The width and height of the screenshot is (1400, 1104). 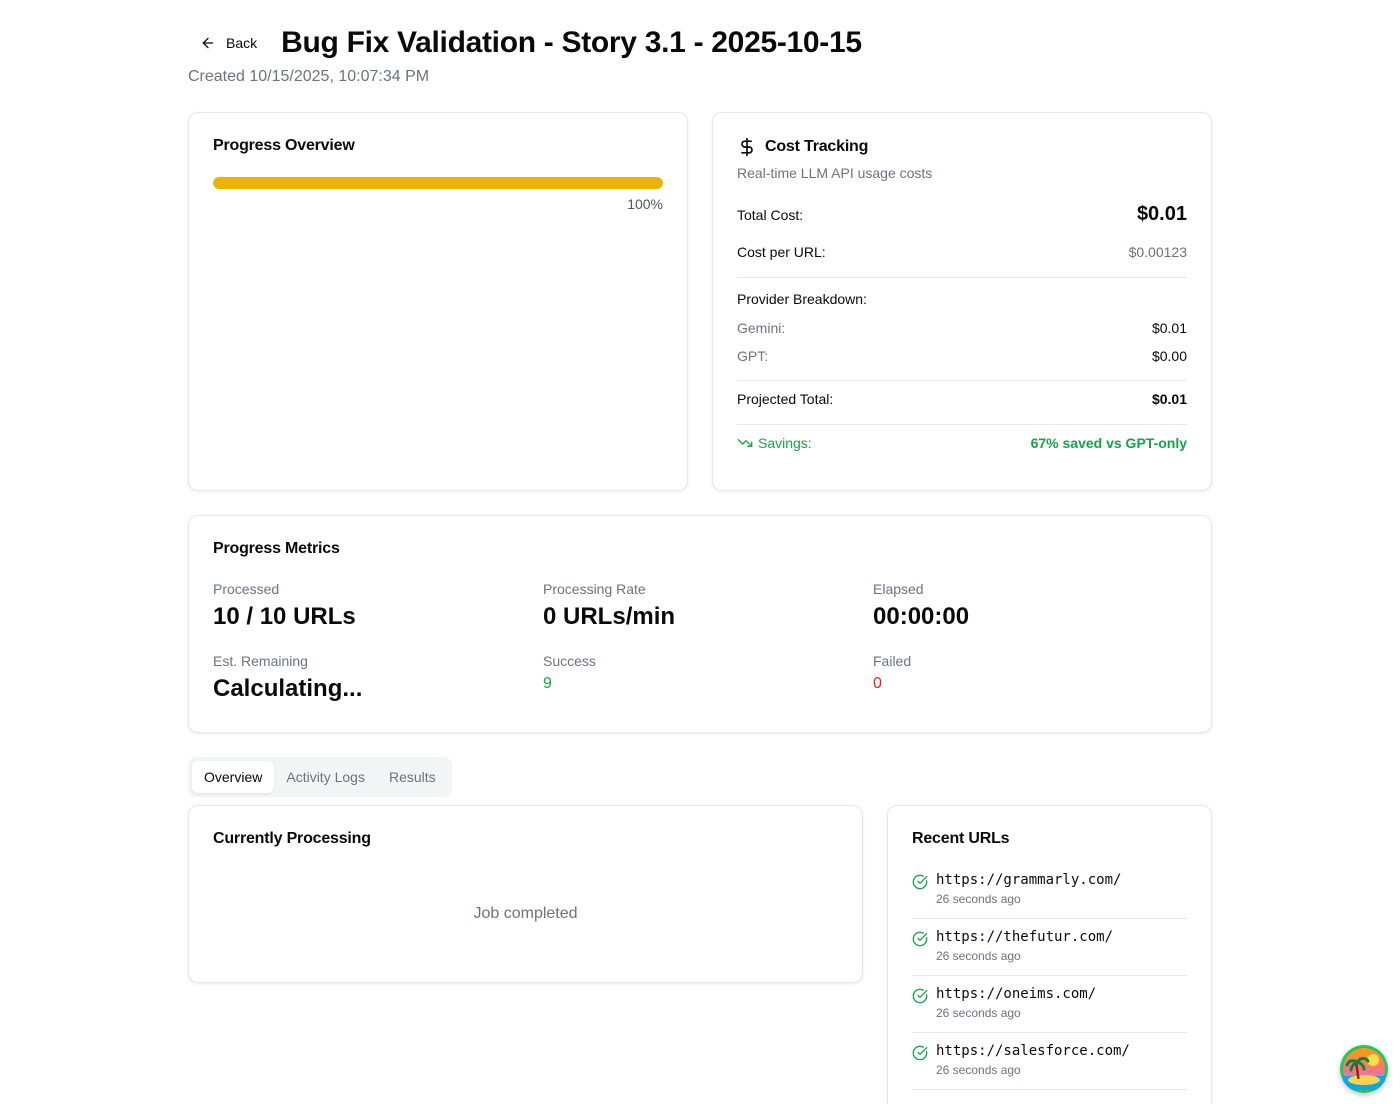 I want to click on projected-total-label: Projected Total:, so click(x=785, y=399).